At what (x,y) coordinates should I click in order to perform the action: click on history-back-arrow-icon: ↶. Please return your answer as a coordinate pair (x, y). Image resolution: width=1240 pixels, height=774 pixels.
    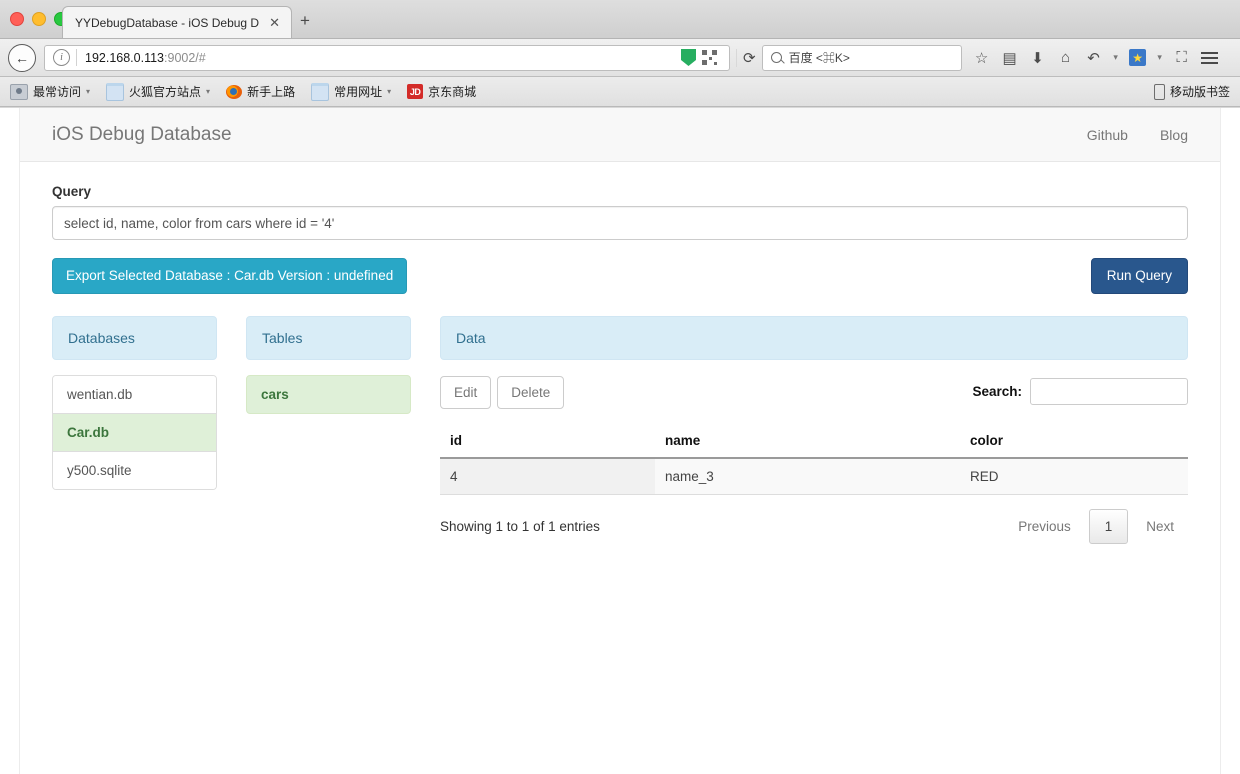
    Looking at the image, I should click on (1094, 58).